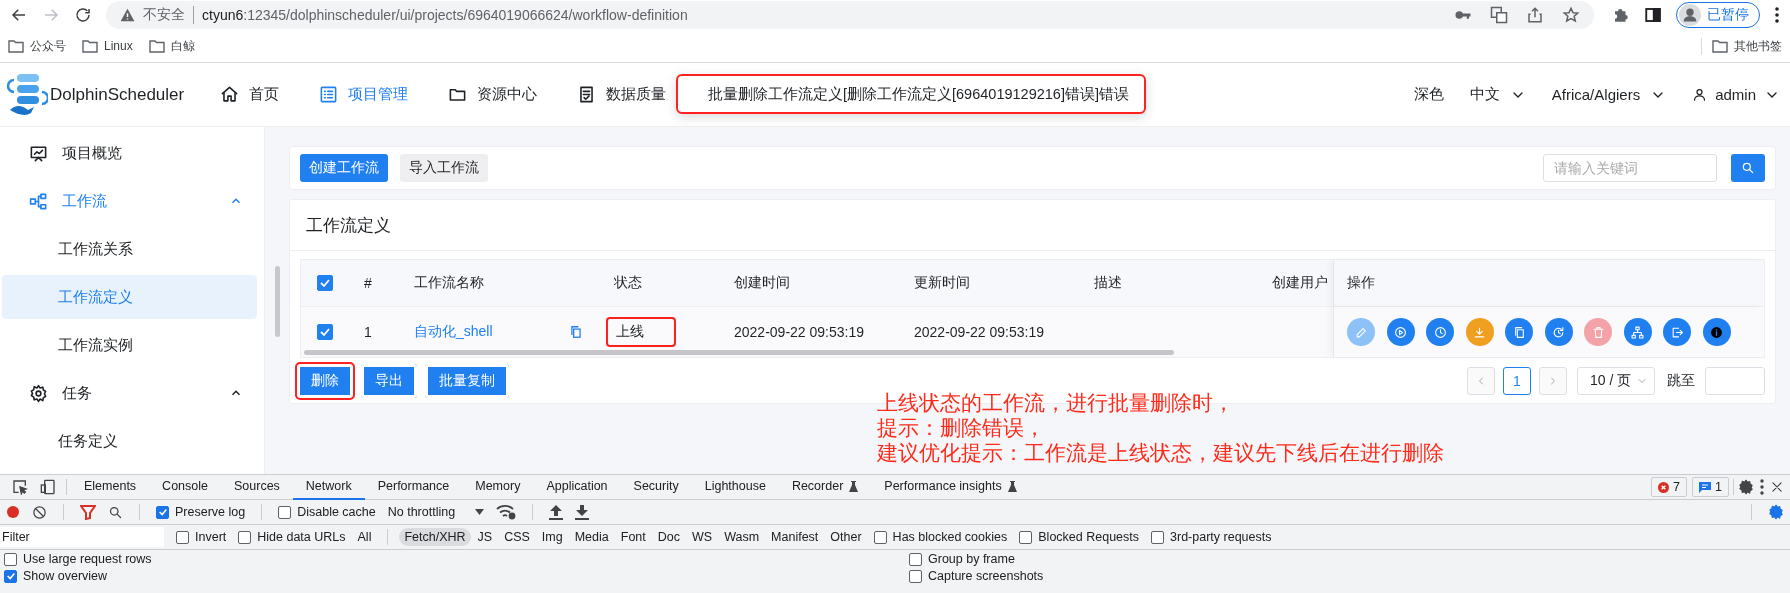 Image resolution: width=1790 pixels, height=593 pixels. Describe the element at coordinates (950, 487) in the screenshot. I see `devtools-tab: Performance insights` at that location.